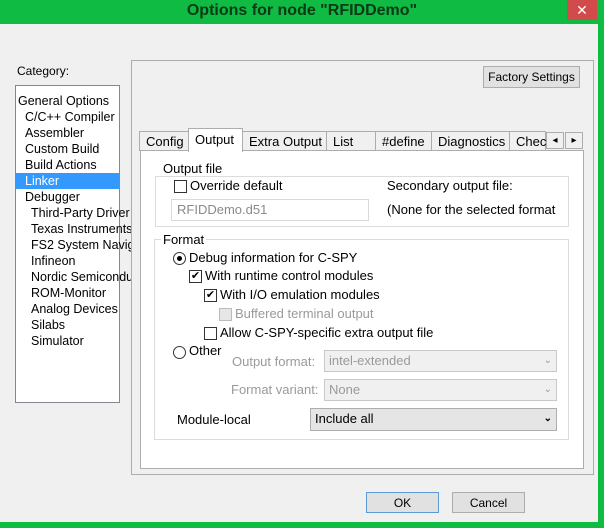 The image size is (604, 528). I want to click on other-label: Other, so click(205, 350).